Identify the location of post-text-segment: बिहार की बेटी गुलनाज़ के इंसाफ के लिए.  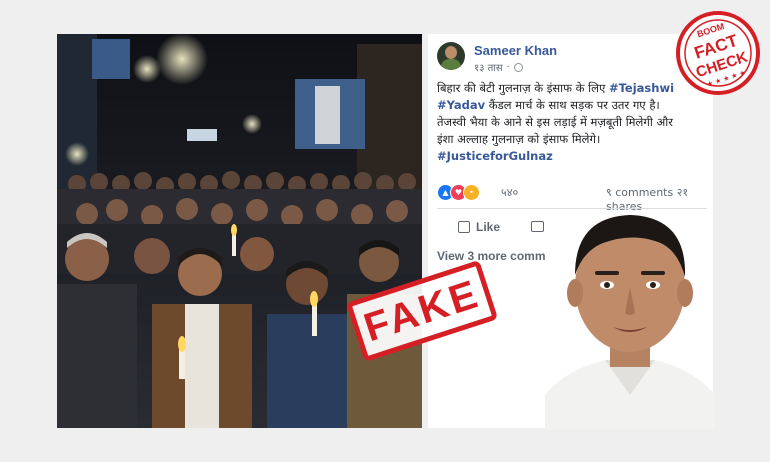
(523, 88).